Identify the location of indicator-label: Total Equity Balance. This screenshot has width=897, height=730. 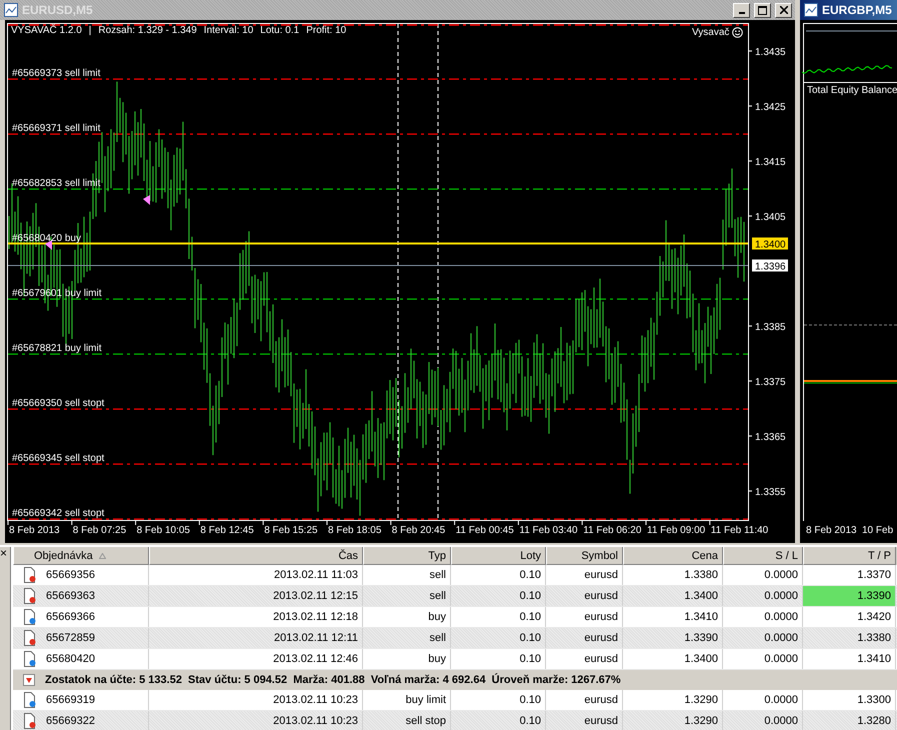
(852, 90).